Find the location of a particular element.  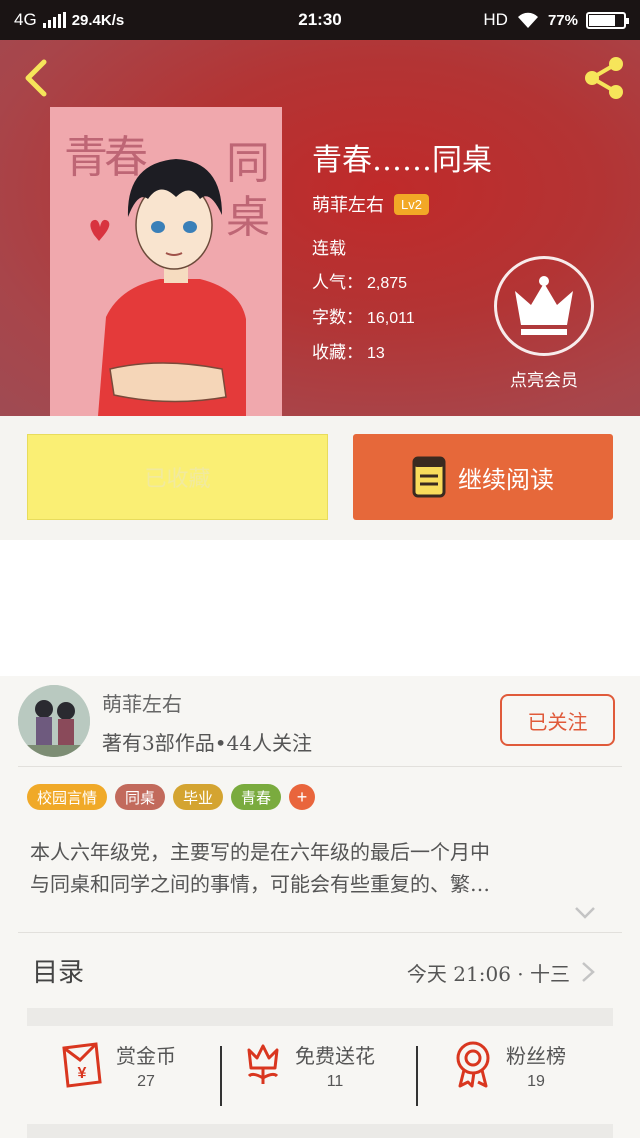

tag-youth: 青春 is located at coordinates (256, 797).